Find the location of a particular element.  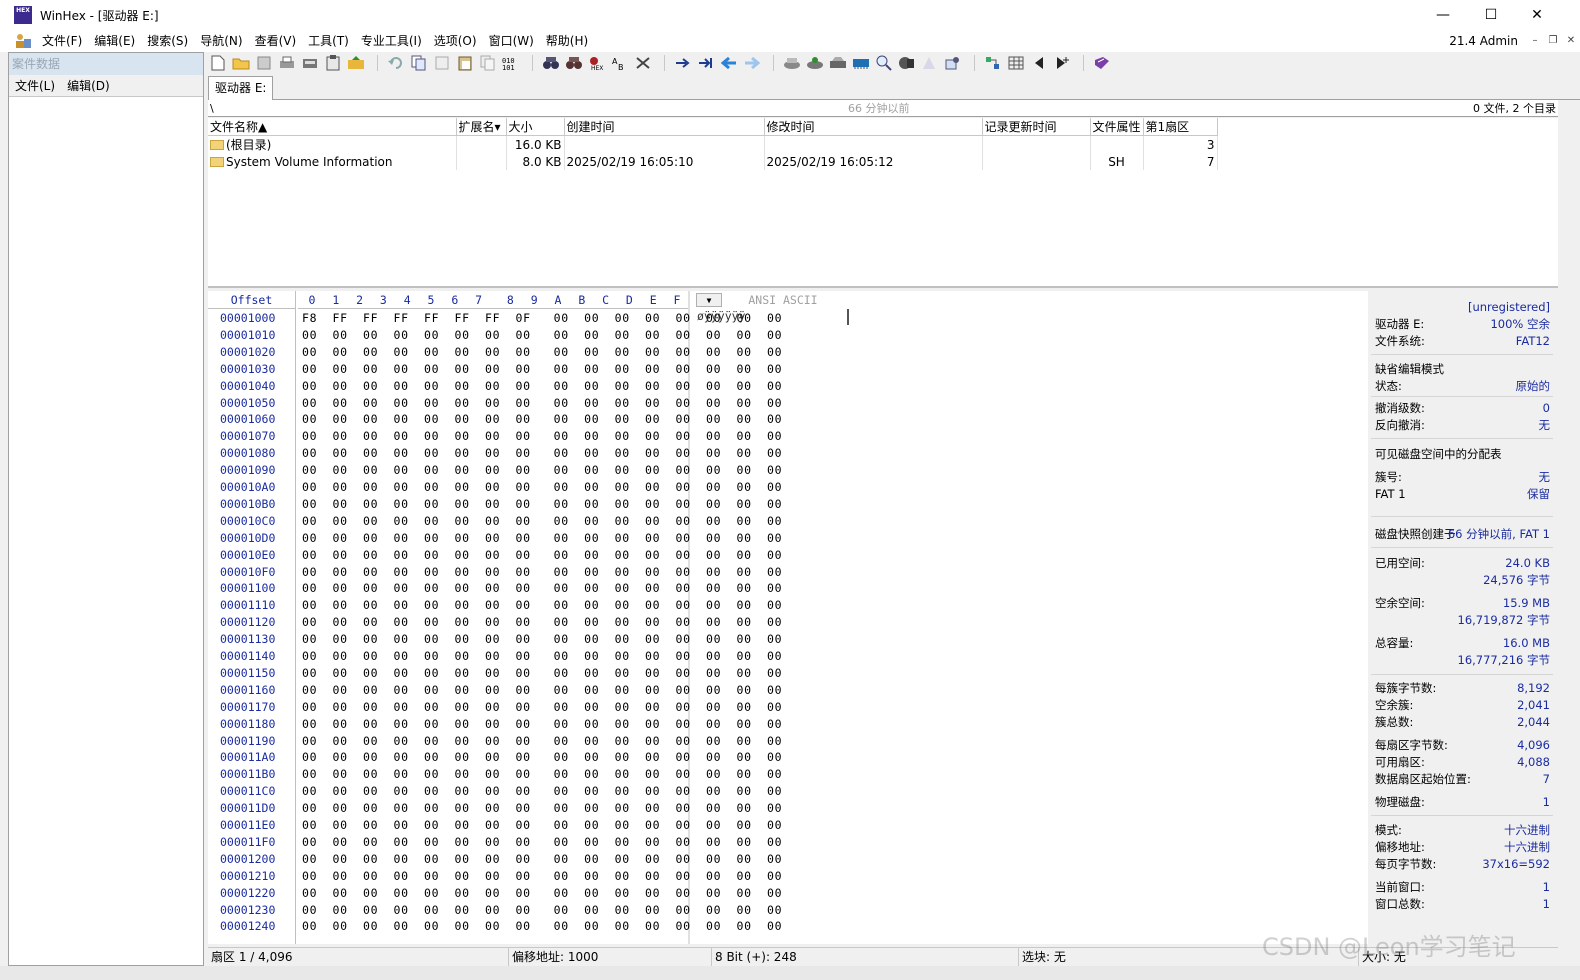

col-extension: 扩展名▾ is located at coordinates (481, 127).